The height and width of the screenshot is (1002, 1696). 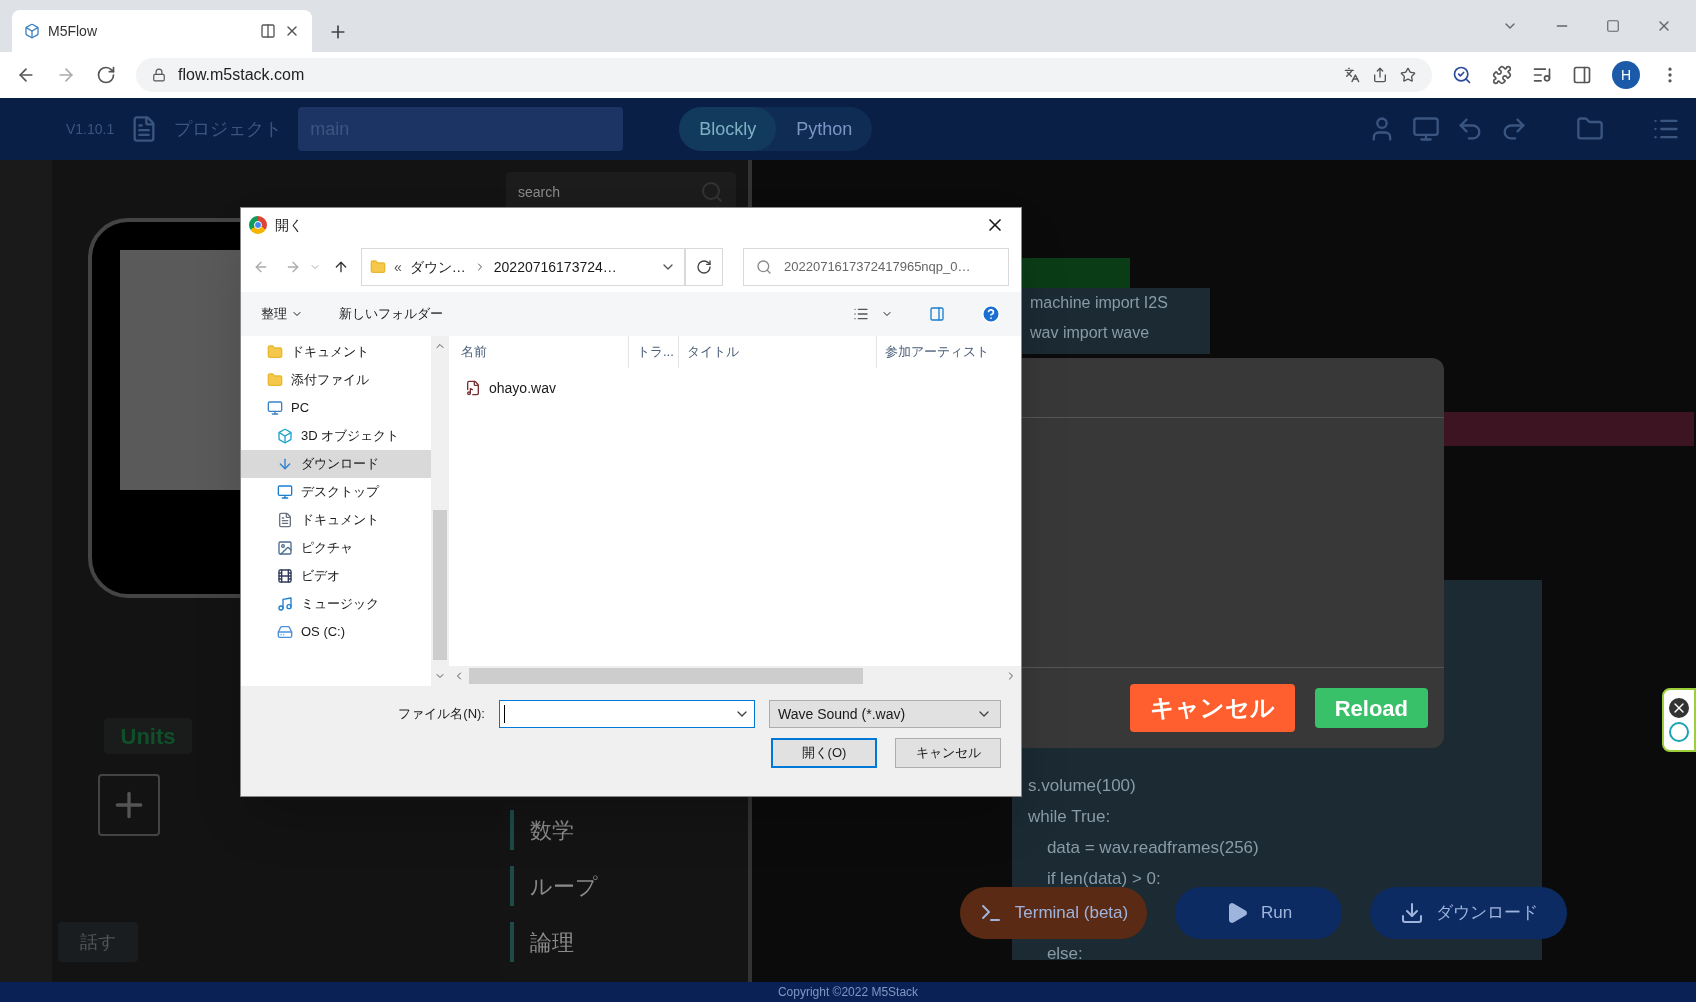 What do you see at coordinates (285, 520) in the screenshot?
I see `document-icon` at bounding box center [285, 520].